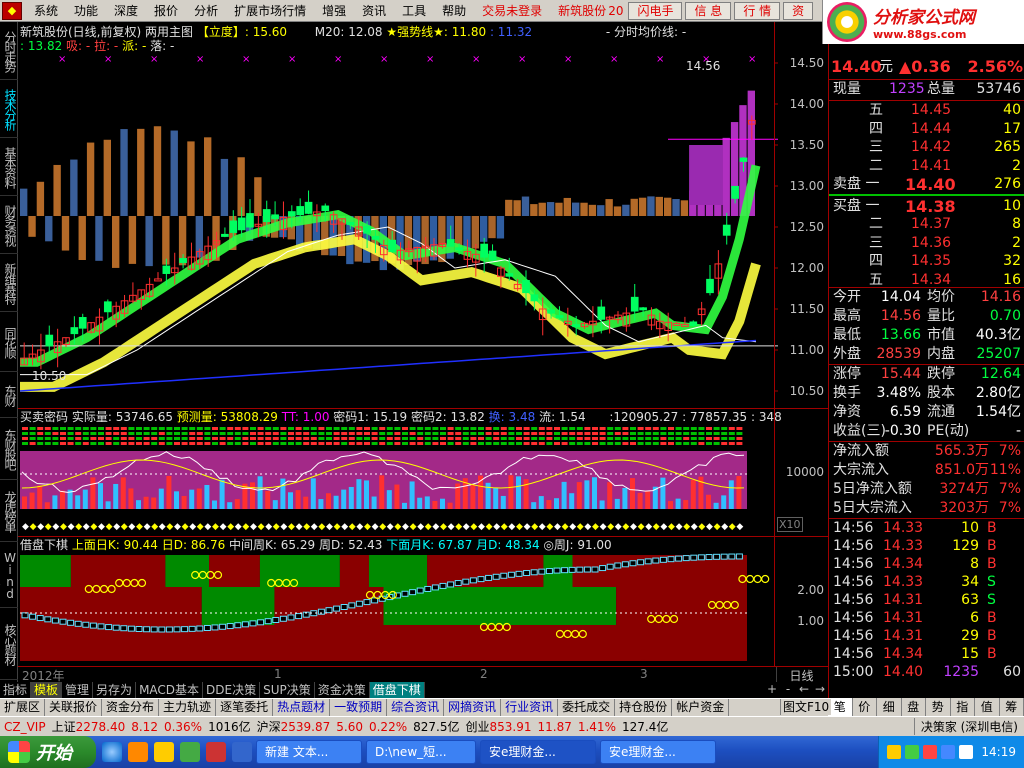  What do you see at coordinates (416, 707) in the screenshot?
I see `ext-tab-news: 综合资讯` at bounding box center [416, 707].